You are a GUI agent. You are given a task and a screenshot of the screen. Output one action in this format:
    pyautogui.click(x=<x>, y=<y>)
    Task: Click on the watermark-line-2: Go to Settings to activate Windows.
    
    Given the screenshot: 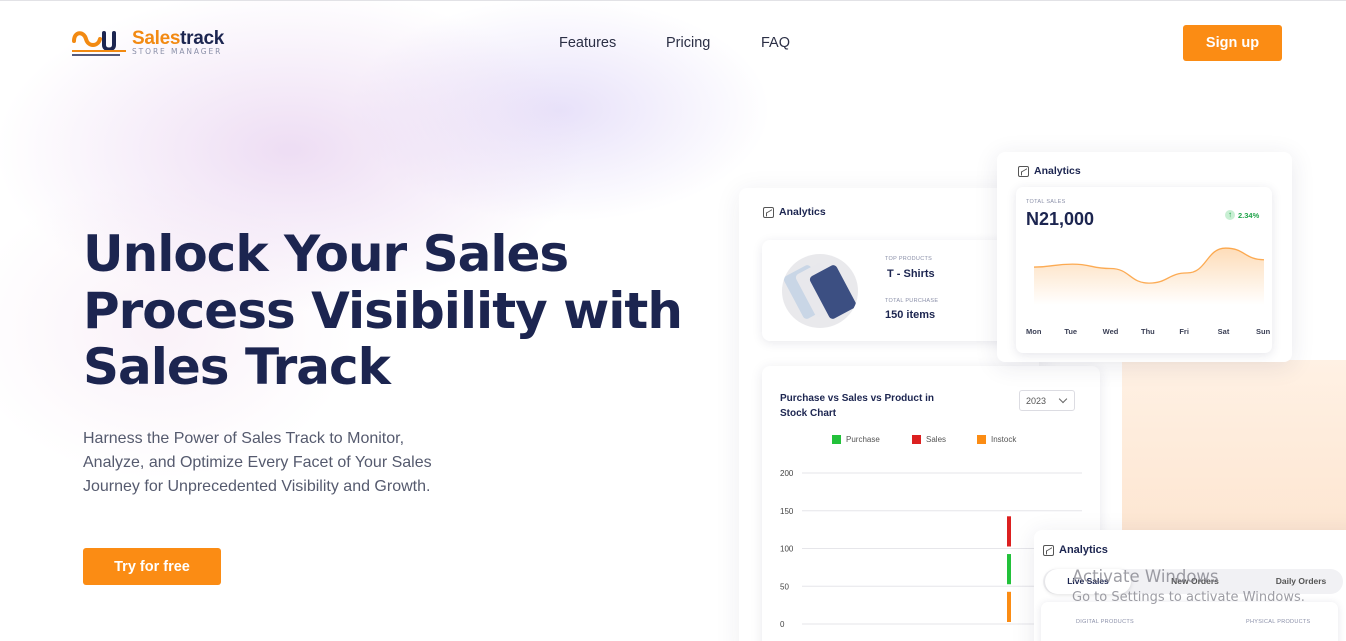 What is the action you would take?
    pyautogui.click(x=1188, y=597)
    